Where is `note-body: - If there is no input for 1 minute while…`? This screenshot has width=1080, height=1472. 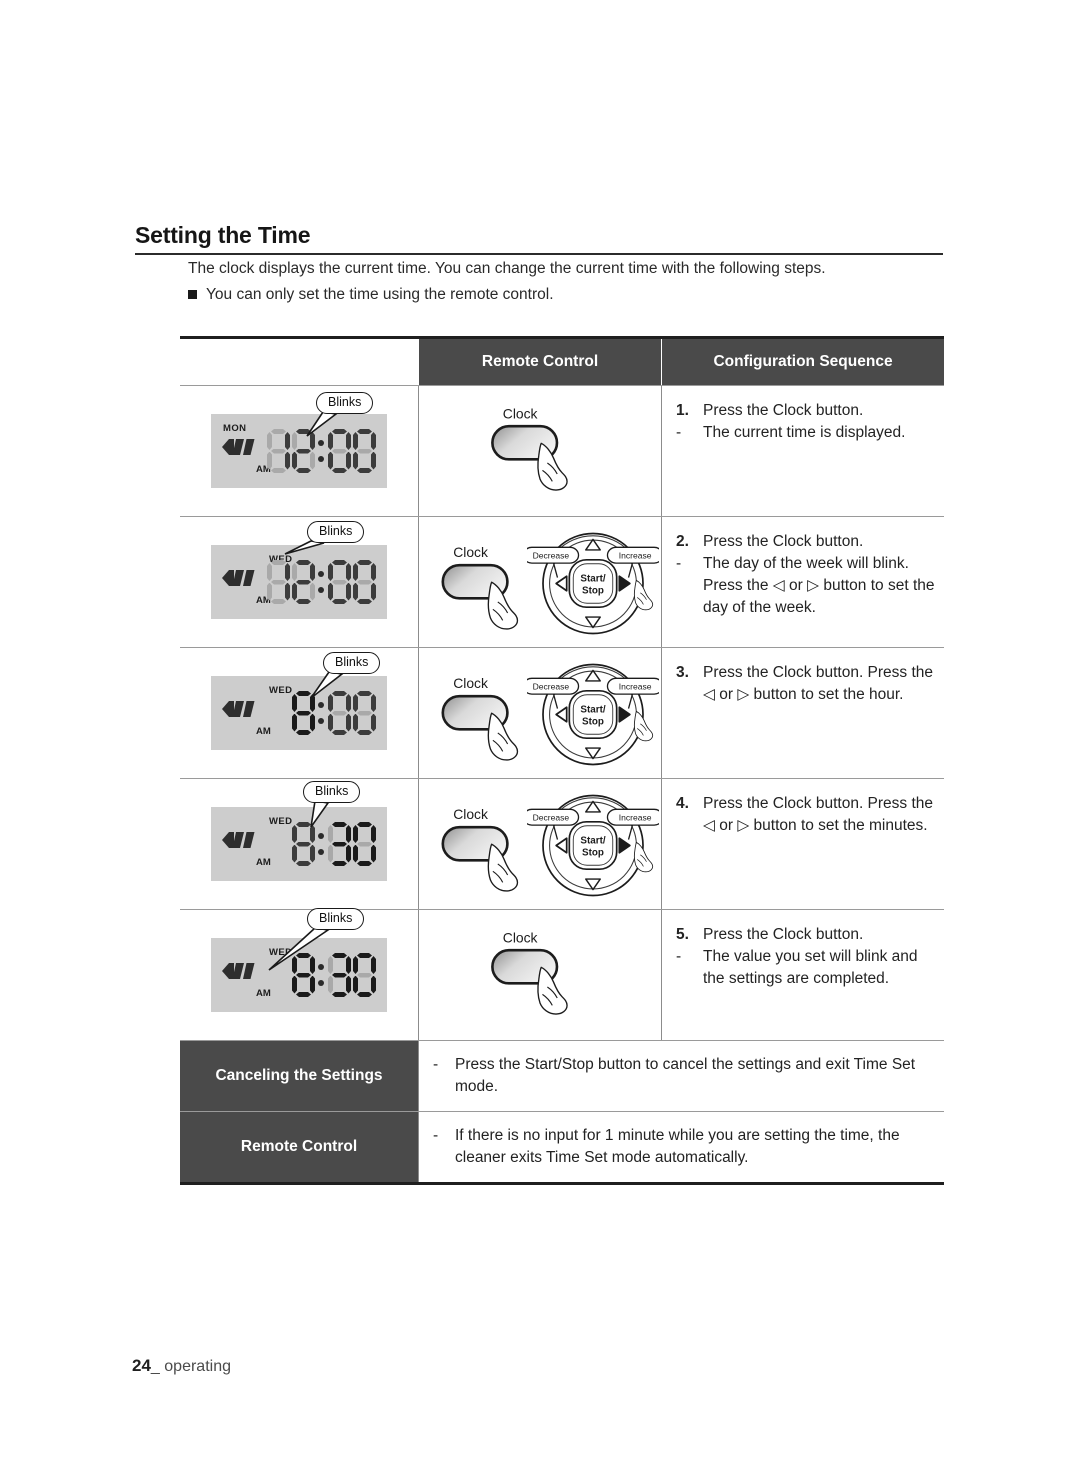 note-body: - If there is no input for 1 minute while… is located at coordinates (681, 1147).